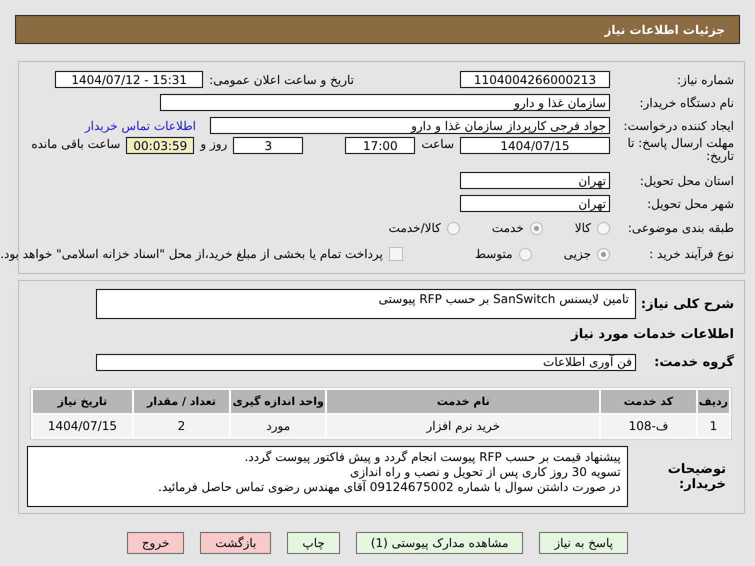 This screenshot has width=755, height=566. Describe the element at coordinates (385, 102) in the screenshot. I see `value-field: سازمان غذا و دارو` at that location.